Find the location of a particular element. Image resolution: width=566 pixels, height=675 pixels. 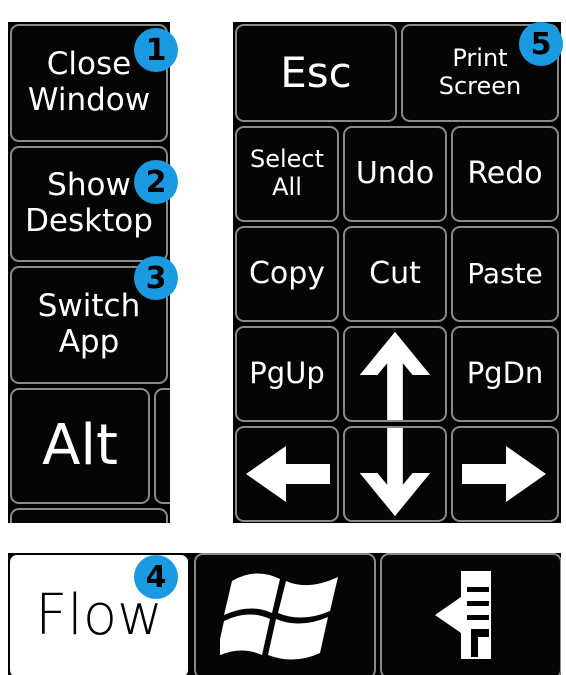

windows-logo-icon is located at coordinates (279, 616).